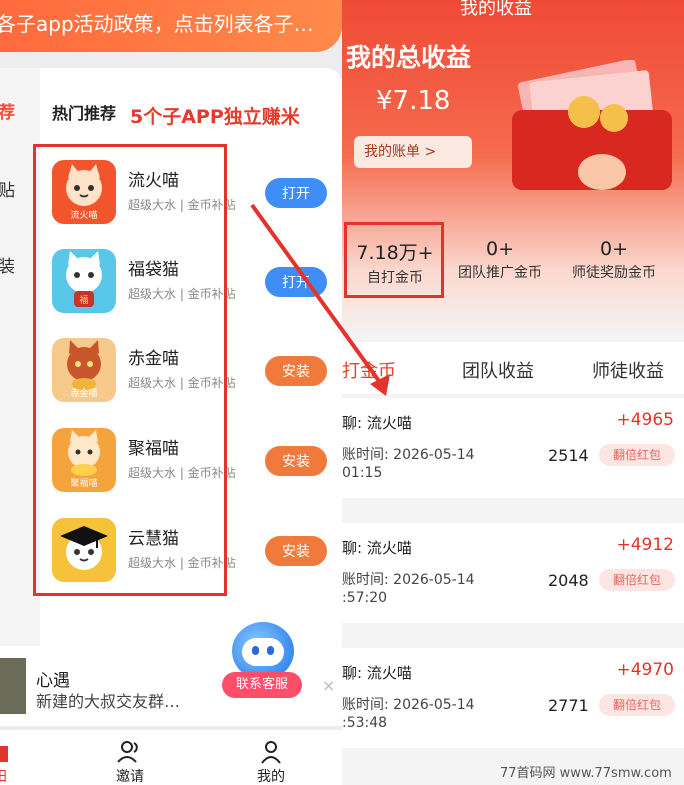  Describe the element at coordinates (628, 370) in the screenshot. I see `tab-mentor-earnings: 师徒收益` at that location.